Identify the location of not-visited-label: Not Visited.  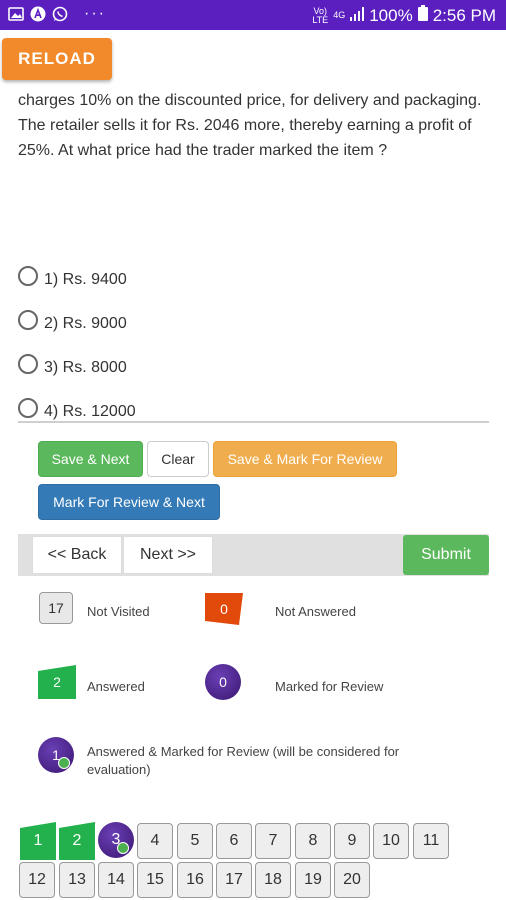
(118, 611).